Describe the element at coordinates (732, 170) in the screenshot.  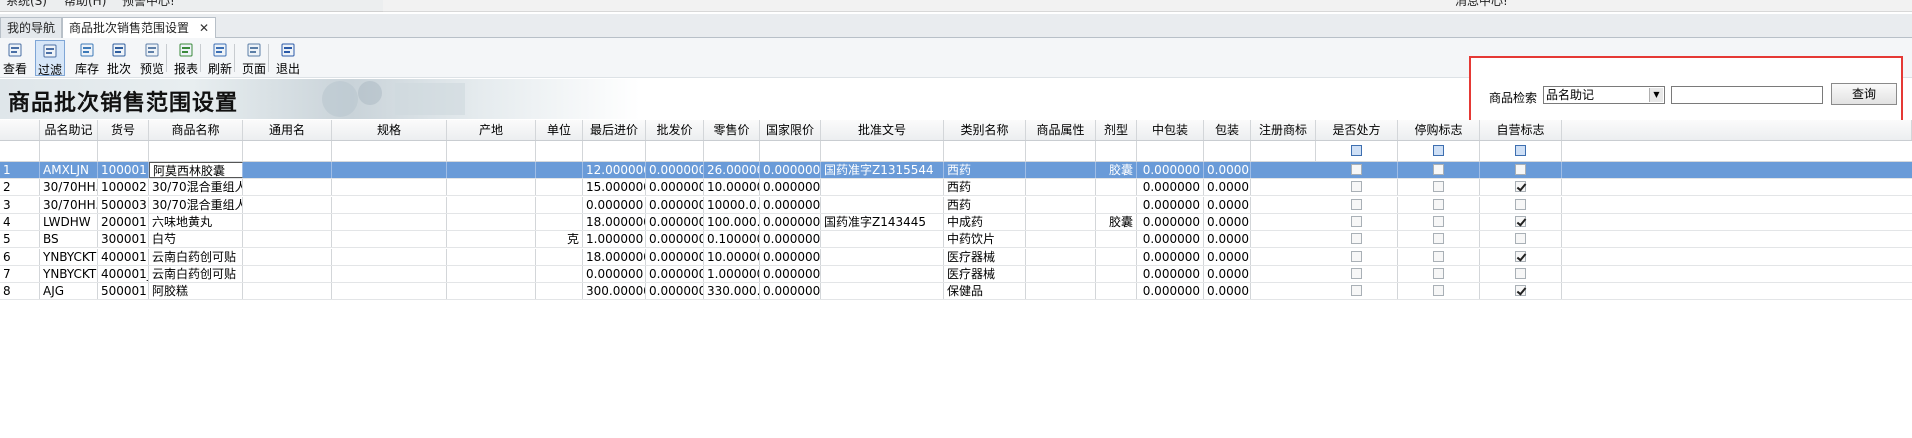
I see `cell-retail-price: 26.000000` at that location.